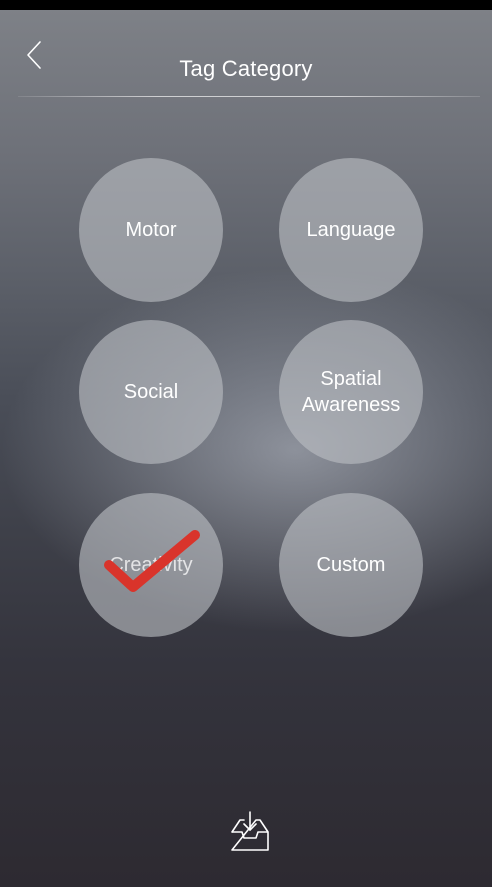 This screenshot has width=495, height=887. I want to click on category-language-button: Language, so click(351, 230).